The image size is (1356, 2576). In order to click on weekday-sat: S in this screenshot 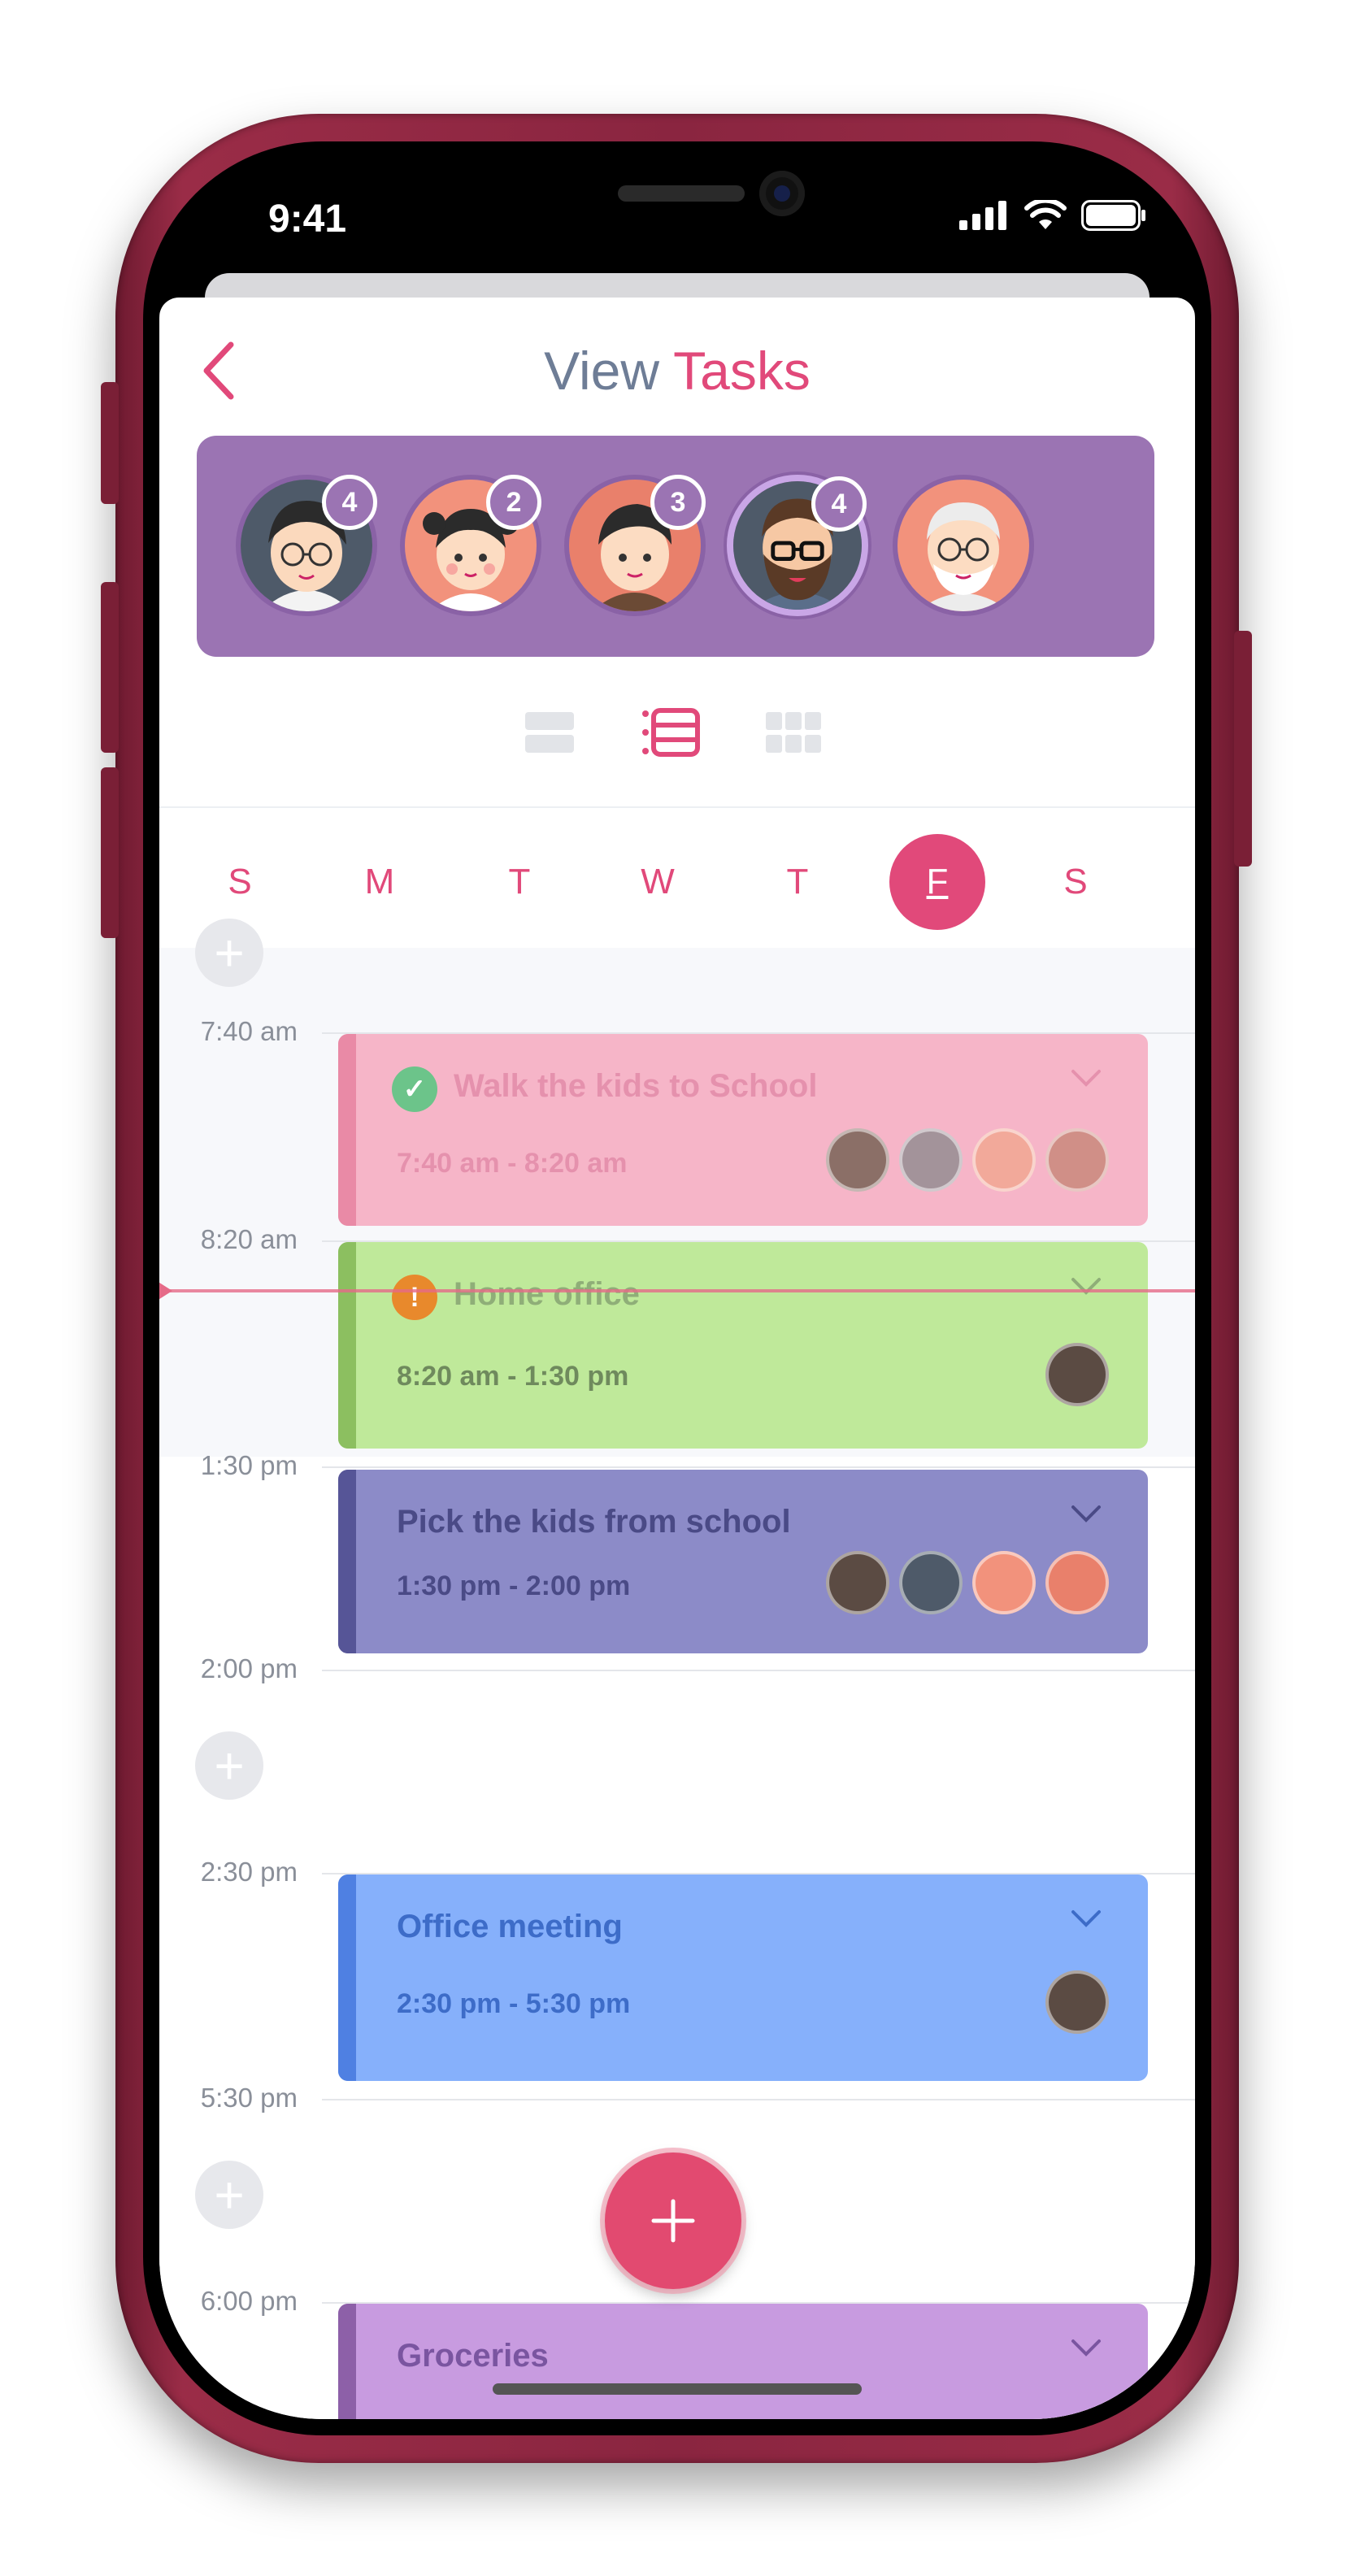, I will do `click(1075, 882)`.